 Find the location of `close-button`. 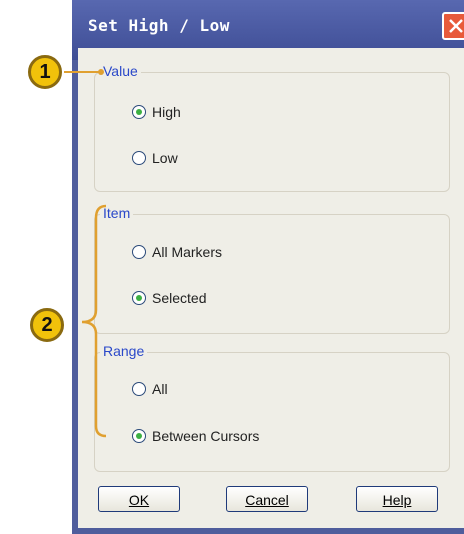

close-button is located at coordinates (453, 26).